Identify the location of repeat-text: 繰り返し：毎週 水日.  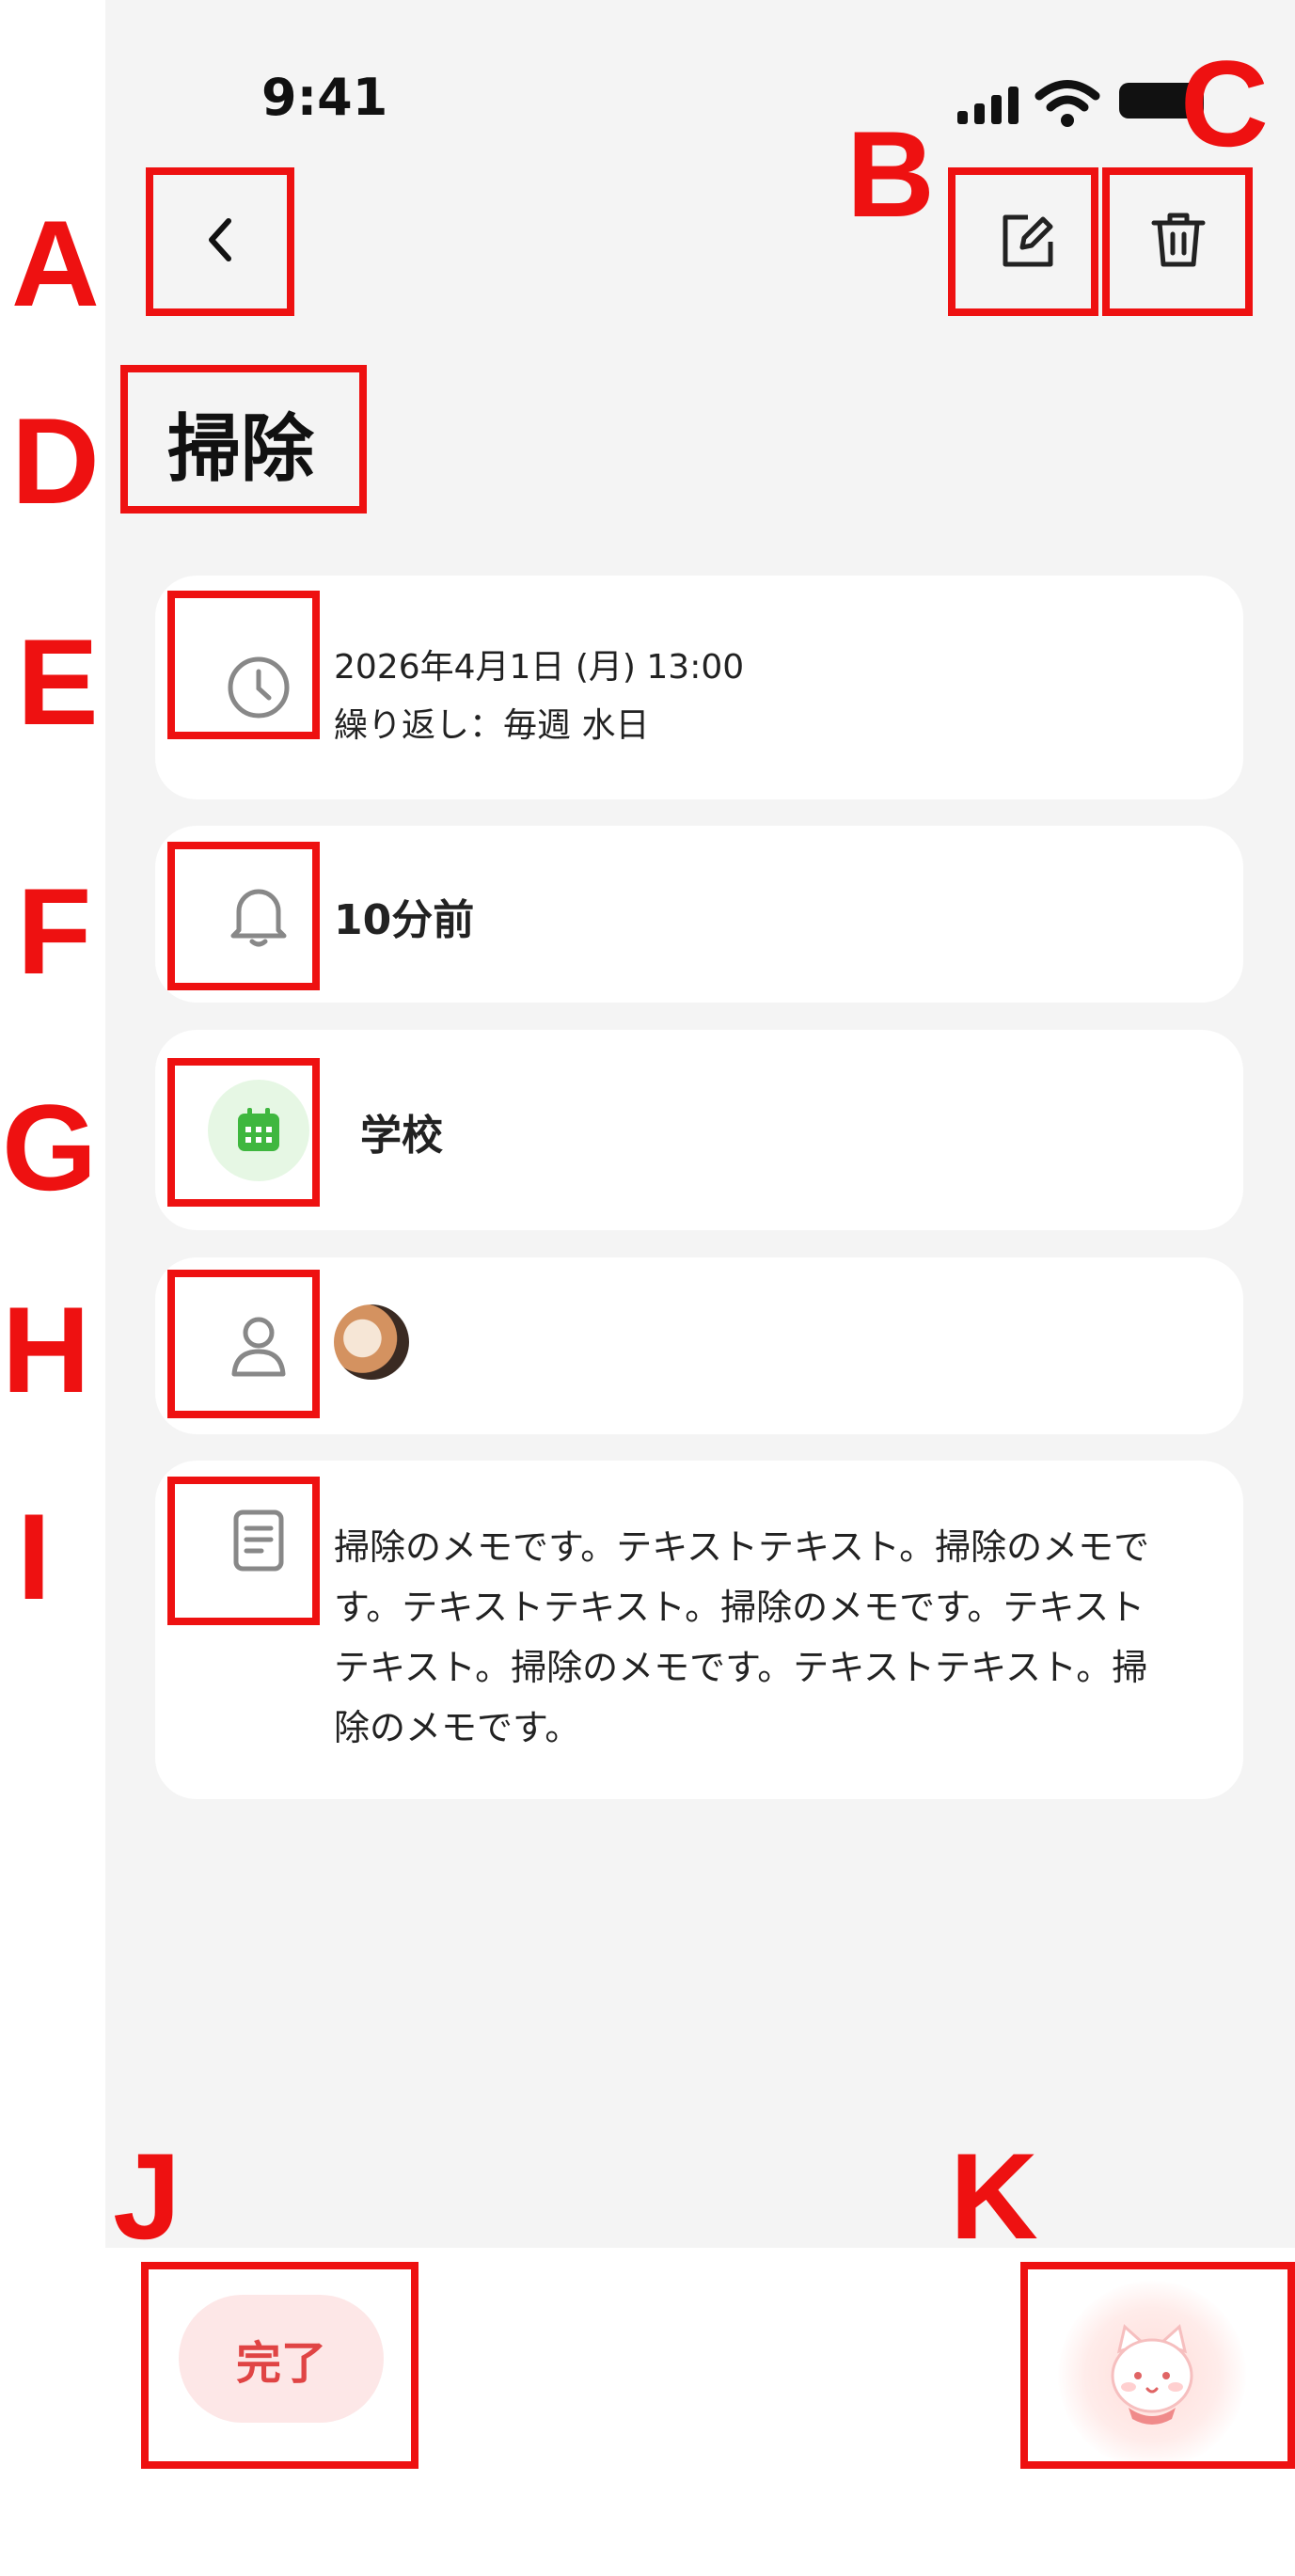
(492, 725).